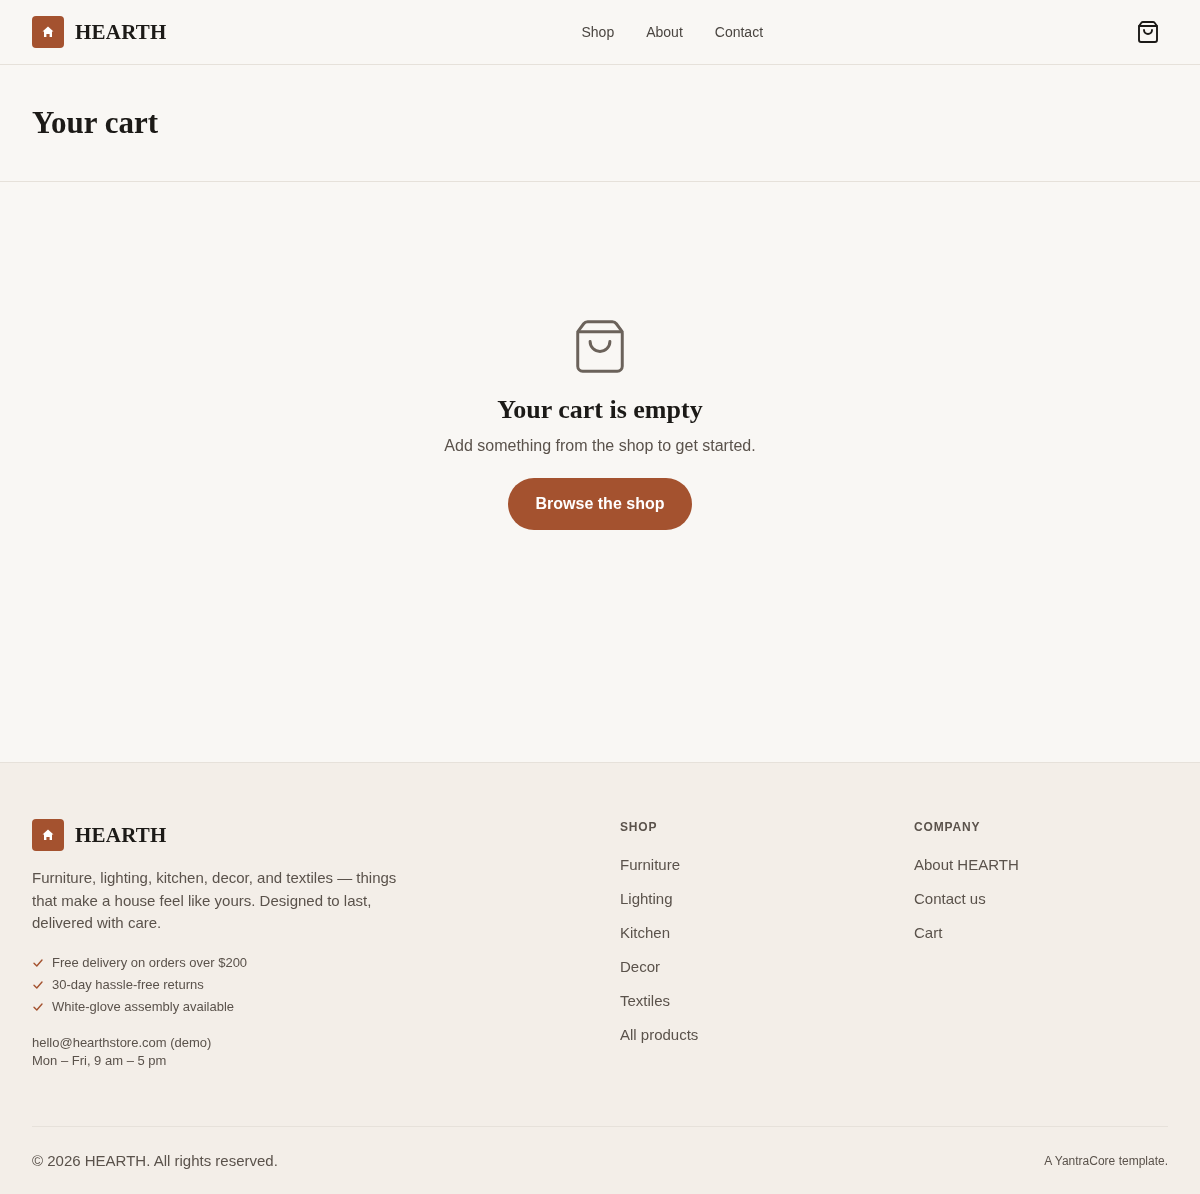  Describe the element at coordinates (598, 32) in the screenshot. I see `nav-link: Shop` at that location.